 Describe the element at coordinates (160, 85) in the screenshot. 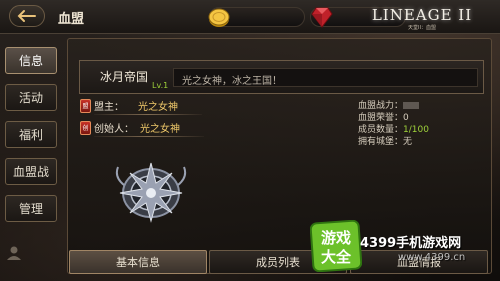

I see `clan-level: Lv.1` at that location.